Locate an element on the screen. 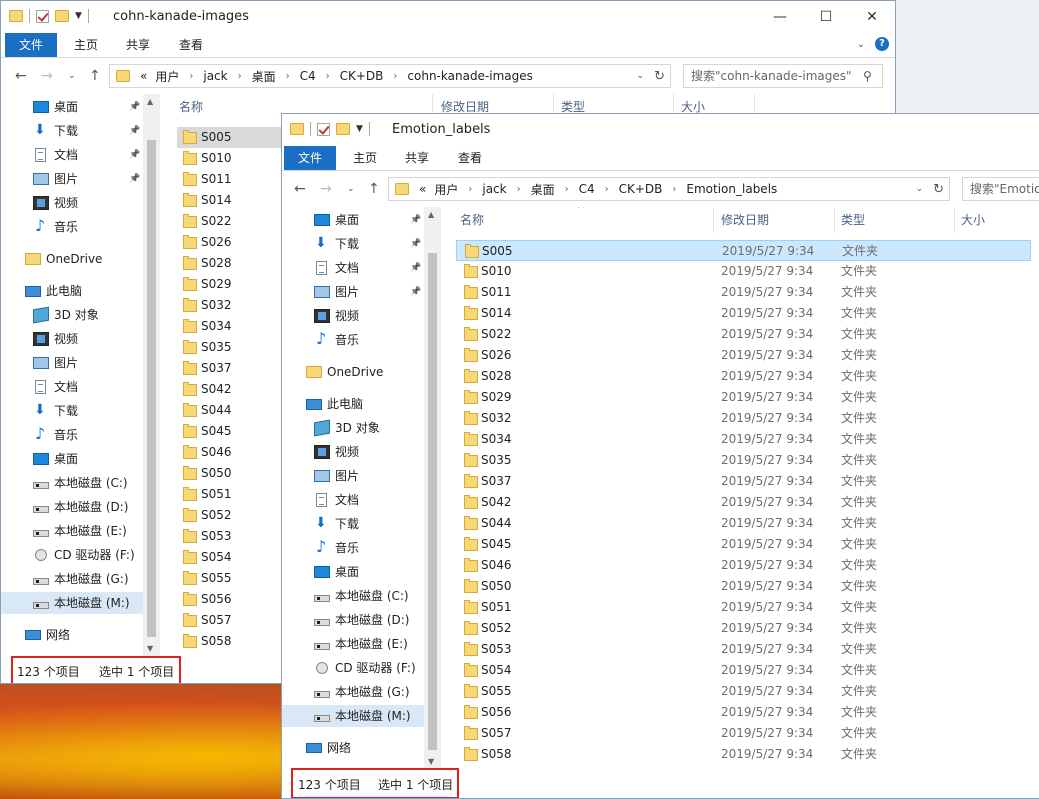 This screenshot has height=799, width=1039. list-item: S046 is located at coordinates (232, 452).